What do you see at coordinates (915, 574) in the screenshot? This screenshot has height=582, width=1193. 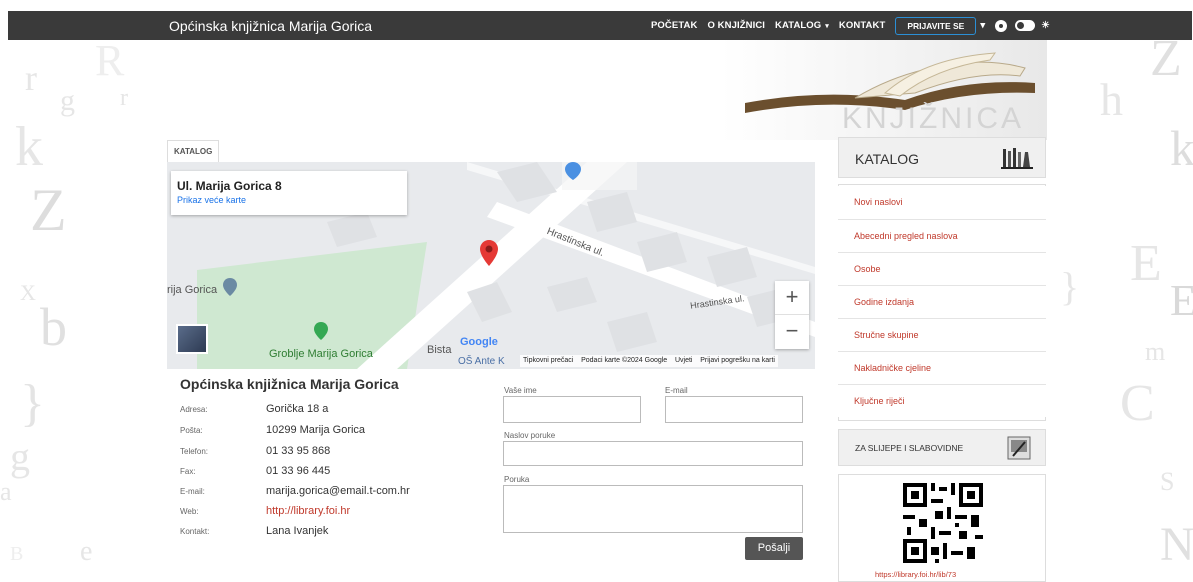 I see `qr-url: https://library.foi.hr/lib/73` at bounding box center [915, 574].